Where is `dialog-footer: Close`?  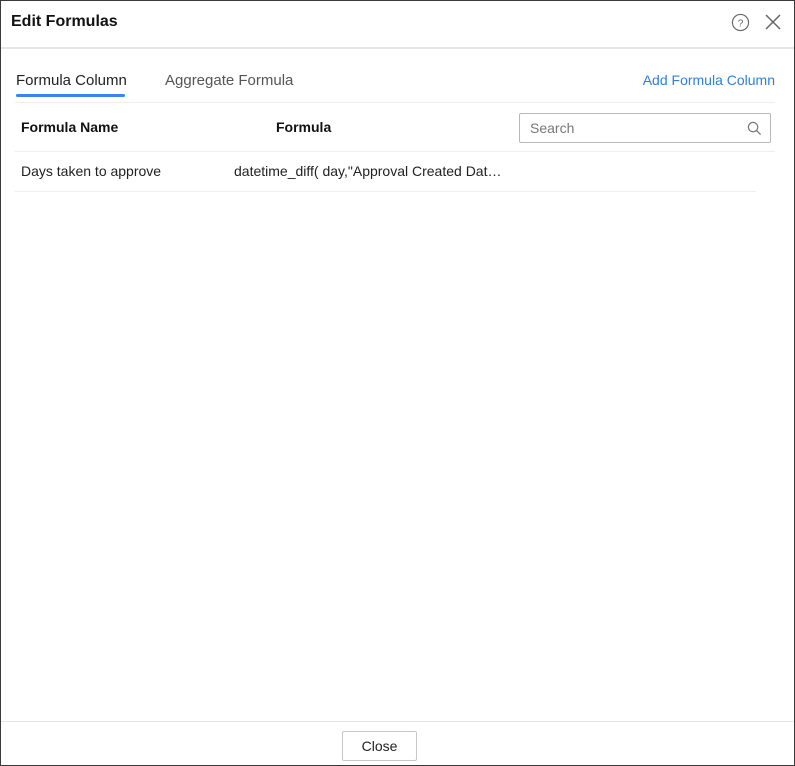
dialog-footer: Close is located at coordinates (397, 743).